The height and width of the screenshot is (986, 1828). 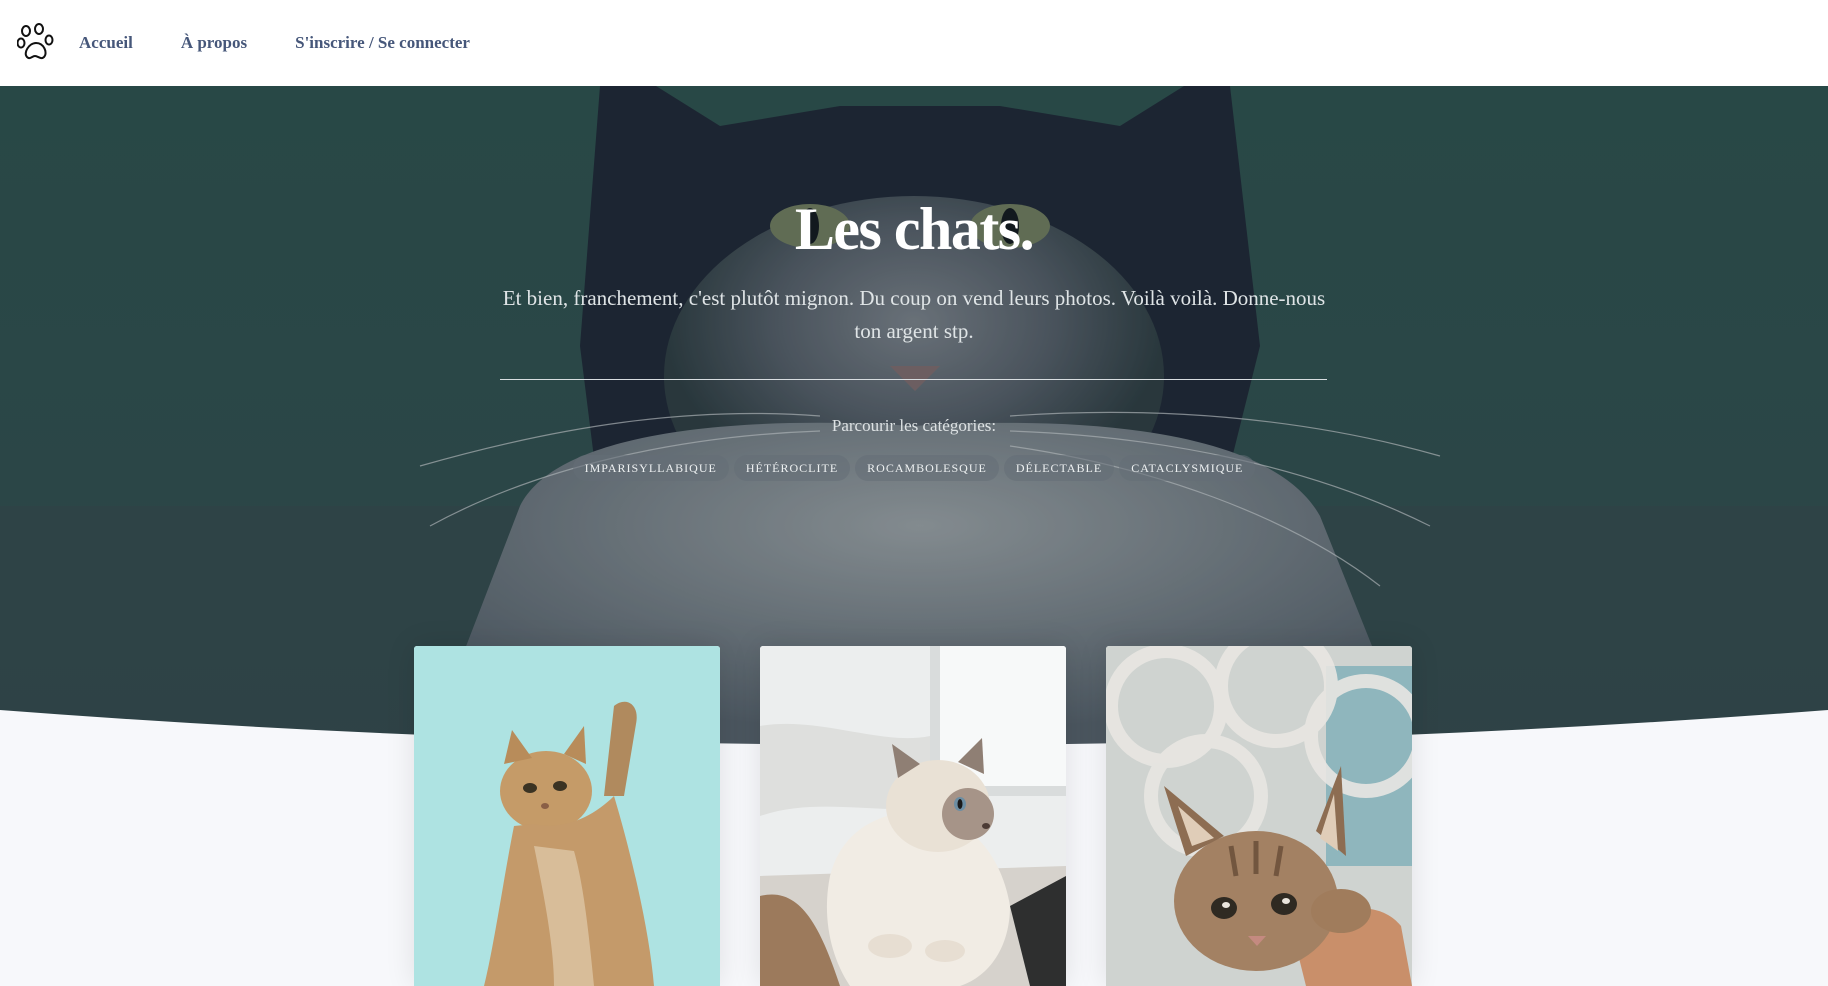 I want to click on kitten-reaching-up-image, so click(x=567, y=816).